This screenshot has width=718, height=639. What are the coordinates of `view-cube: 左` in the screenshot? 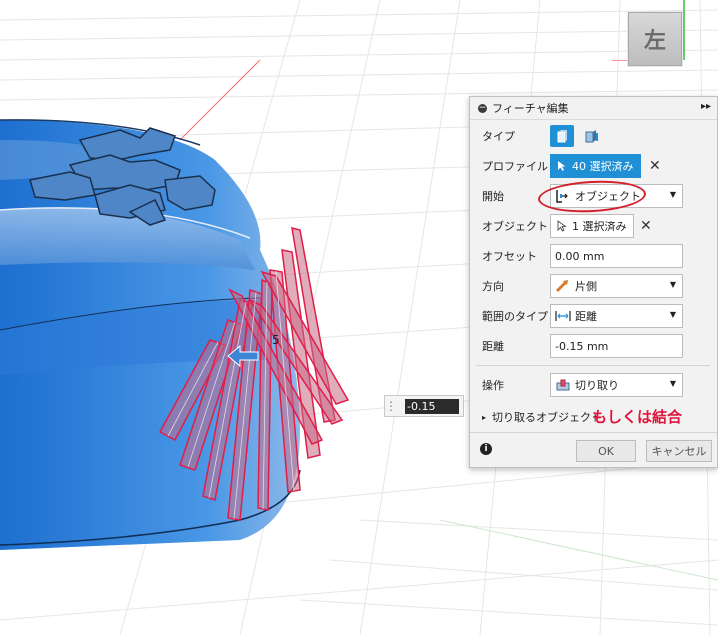 It's located at (655, 39).